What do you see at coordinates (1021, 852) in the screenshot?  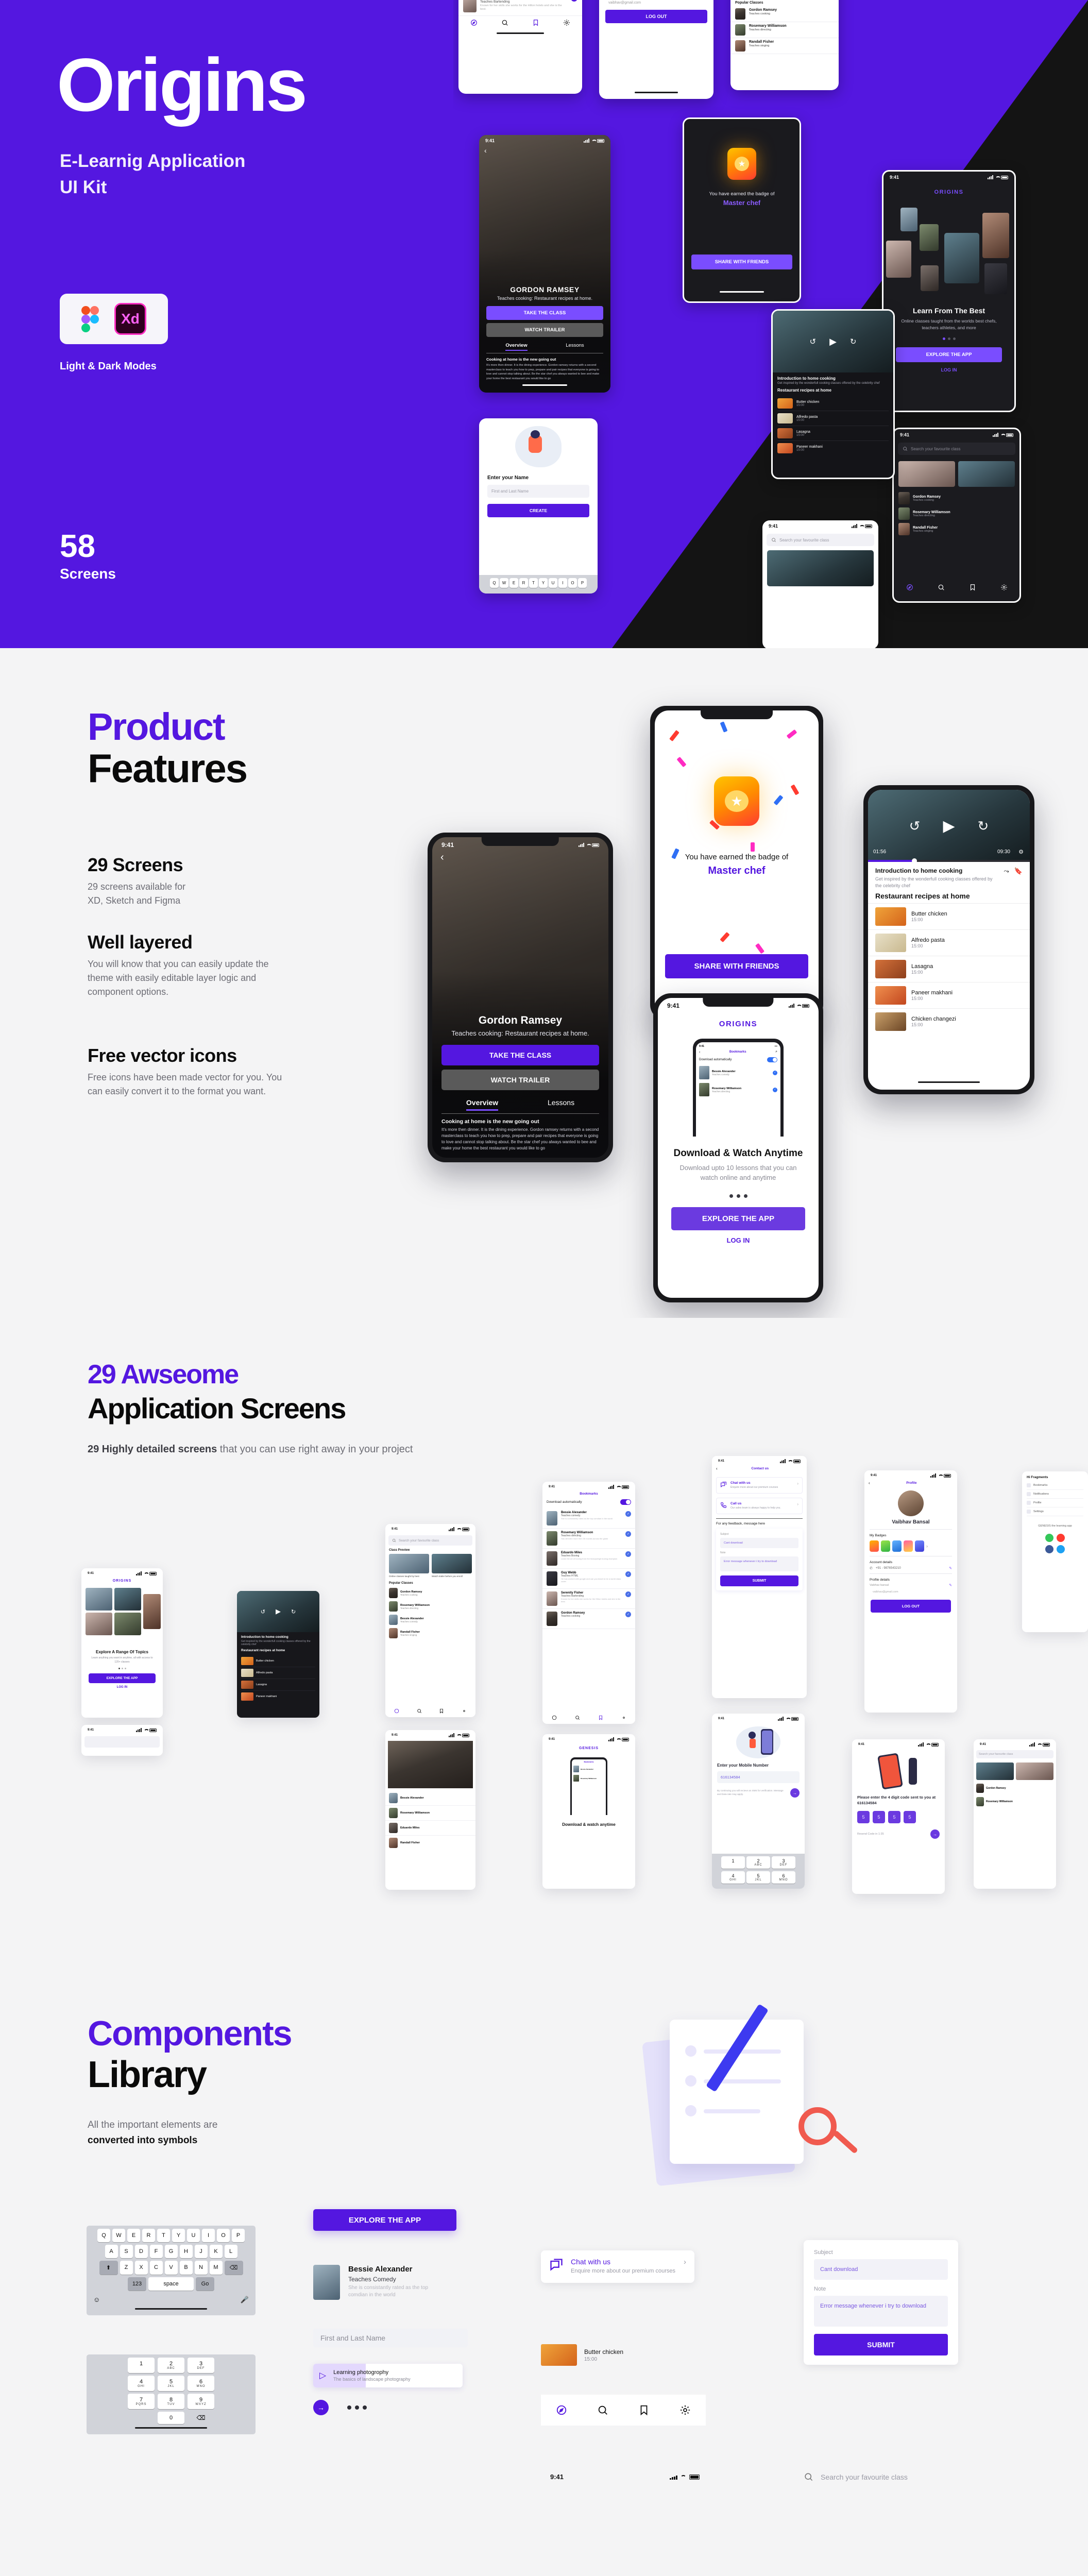 I see `gear-icon: ⚙` at bounding box center [1021, 852].